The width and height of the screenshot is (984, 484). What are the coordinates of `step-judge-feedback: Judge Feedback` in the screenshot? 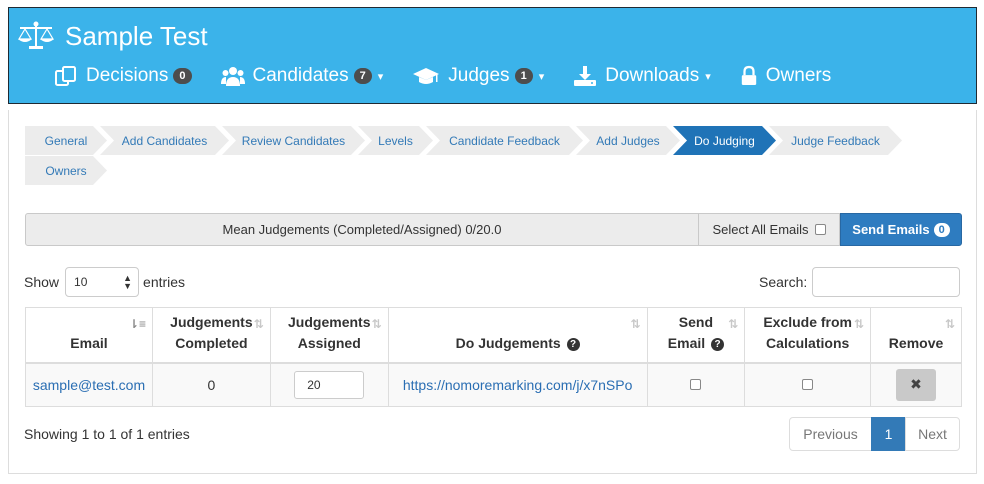 It's located at (835, 140).